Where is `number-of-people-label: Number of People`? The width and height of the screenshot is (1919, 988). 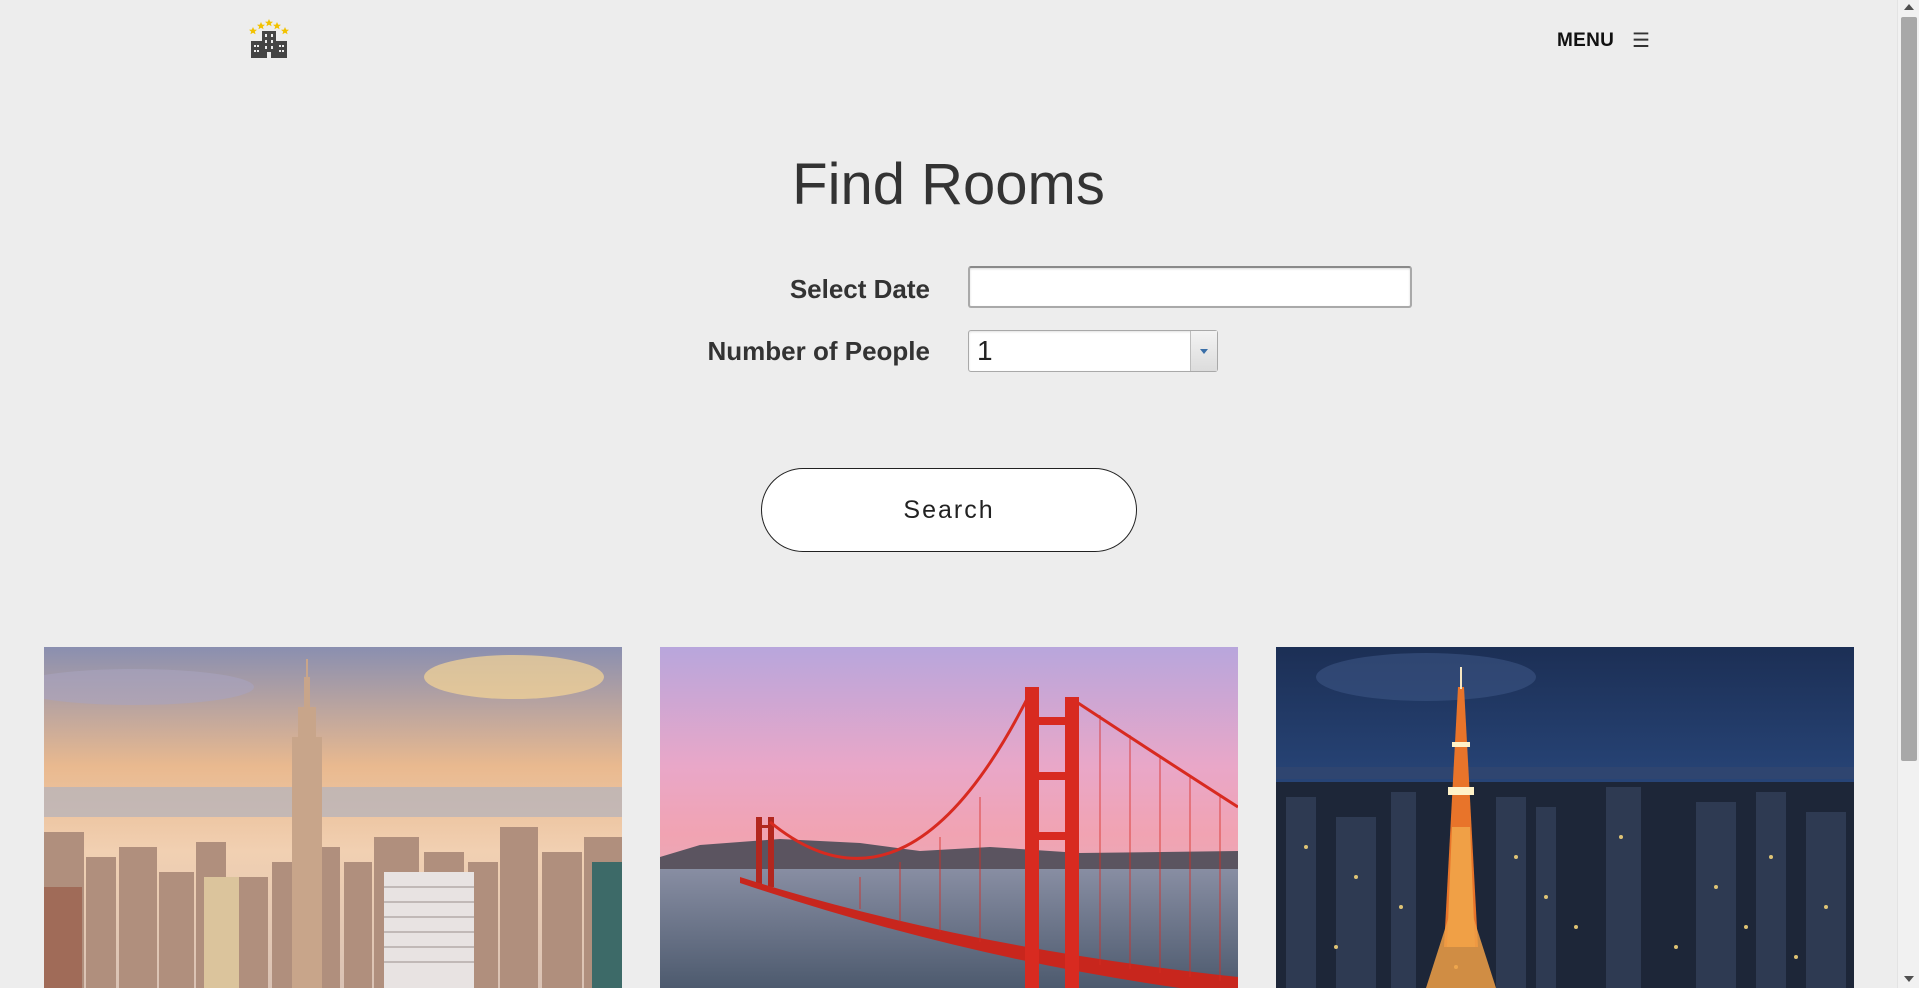 number-of-people-label: Number of People is located at coordinates (818, 351).